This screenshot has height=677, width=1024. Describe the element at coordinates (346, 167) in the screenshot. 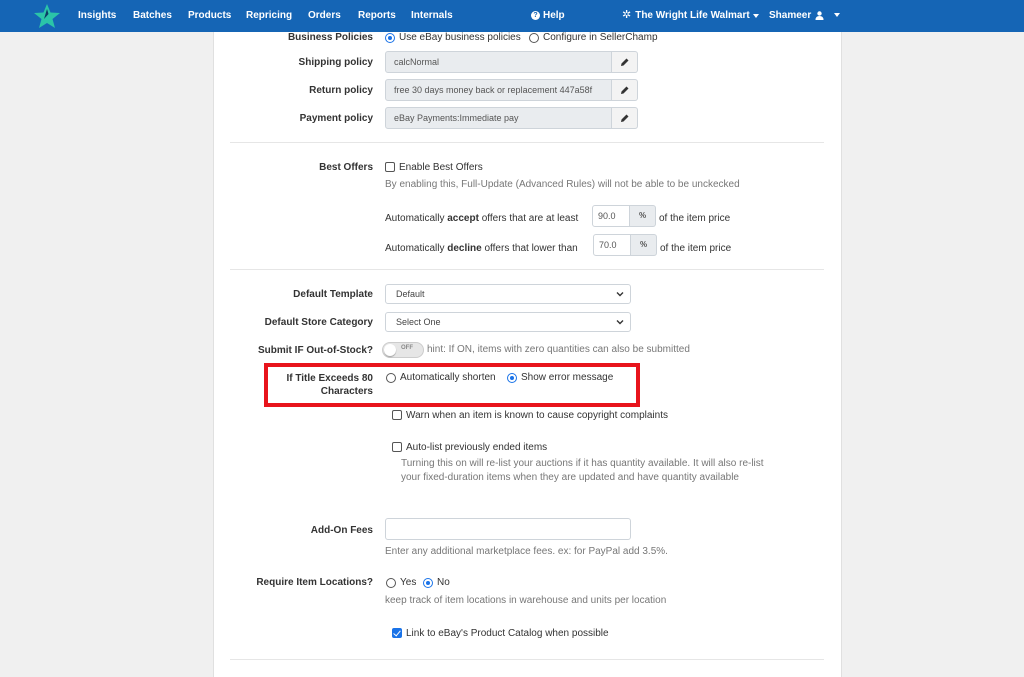

I see `best-offers-label: Best Offers` at that location.